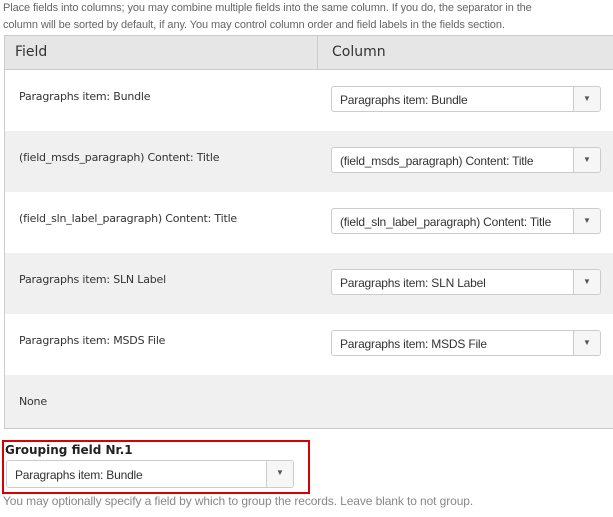 This screenshot has height=517, width=613. Describe the element at coordinates (437, 161) in the screenshot. I see `select-value: (field_msds_paragraph) Content: Title` at that location.